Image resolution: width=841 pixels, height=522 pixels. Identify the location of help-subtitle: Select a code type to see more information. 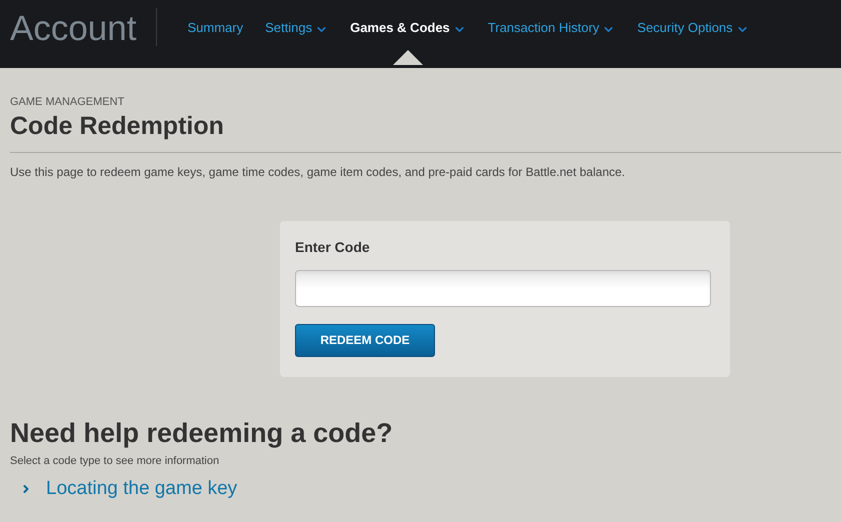
(115, 461).